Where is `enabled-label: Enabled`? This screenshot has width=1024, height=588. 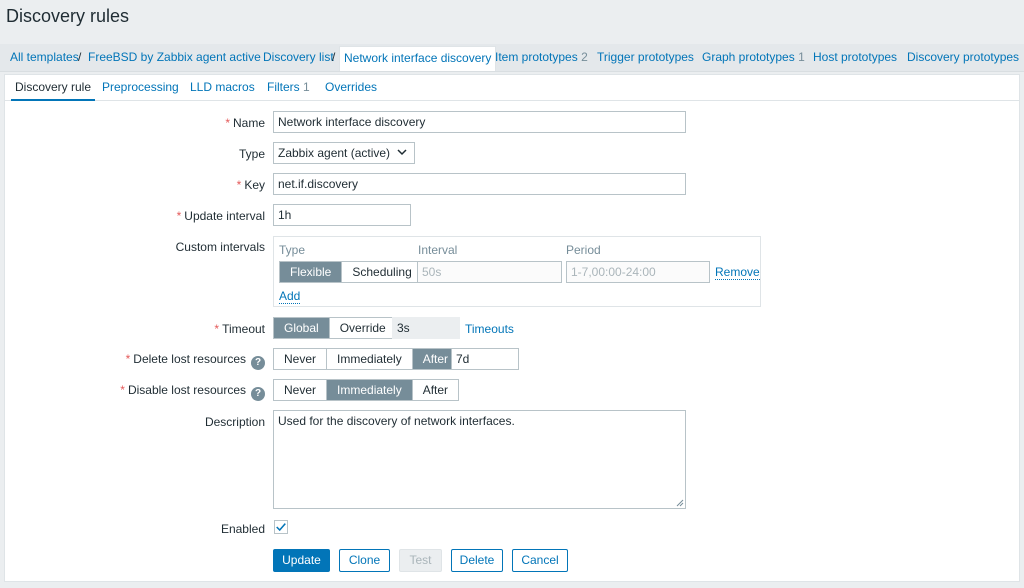 enabled-label: Enabled is located at coordinates (242, 529).